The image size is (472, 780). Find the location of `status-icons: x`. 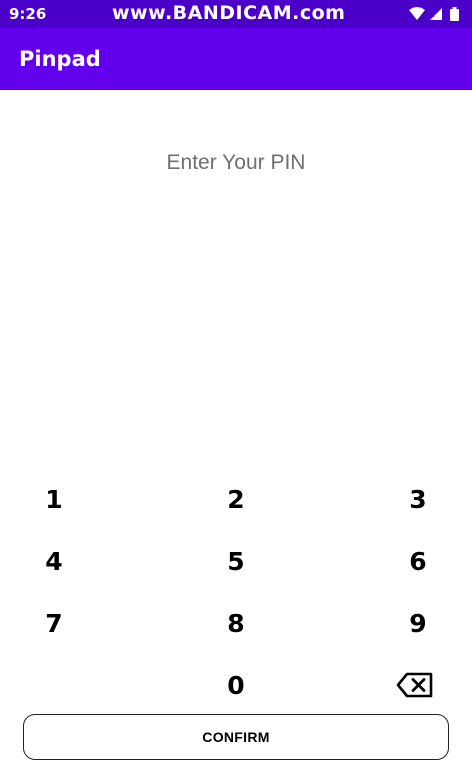

status-icons: x is located at coordinates (436, 14).